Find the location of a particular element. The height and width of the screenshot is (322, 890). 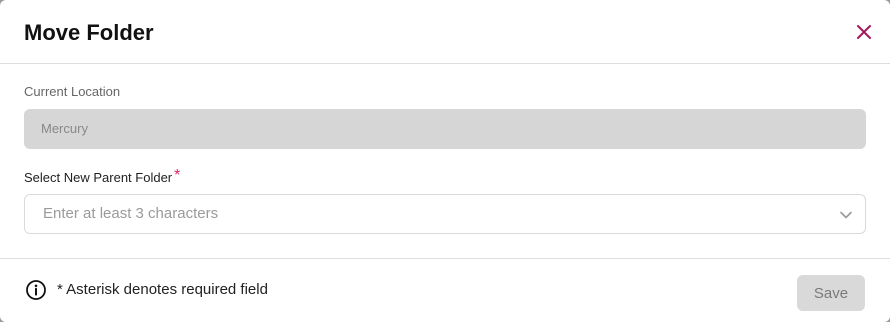

parent-folder-select: Enter at least 3 characters is located at coordinates (445, 214).